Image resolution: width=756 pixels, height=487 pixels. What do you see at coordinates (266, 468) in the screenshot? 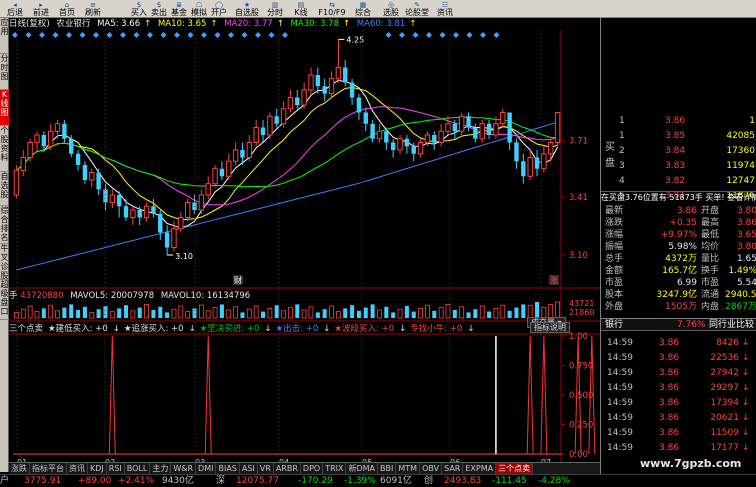
I see `indicator-tab-11: VR` at bounding box center [266, 468].